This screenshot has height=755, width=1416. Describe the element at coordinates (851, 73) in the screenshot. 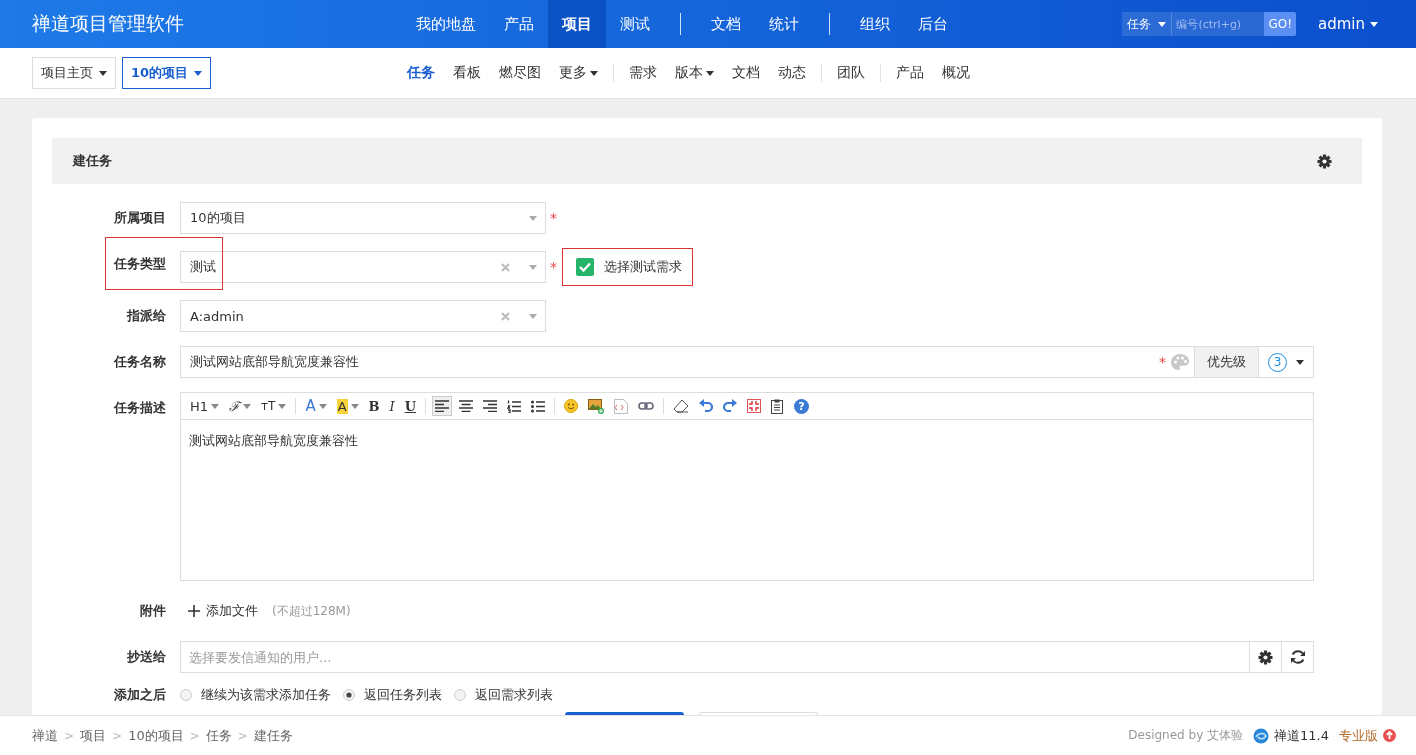

I see `sub-tab: 团队` at that location.